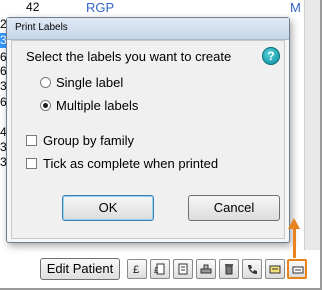 This screenshot has height=290, width=322. Describe the element at coordinates (275, 269) in the screenshot. I see `label-print-icon` at that location.